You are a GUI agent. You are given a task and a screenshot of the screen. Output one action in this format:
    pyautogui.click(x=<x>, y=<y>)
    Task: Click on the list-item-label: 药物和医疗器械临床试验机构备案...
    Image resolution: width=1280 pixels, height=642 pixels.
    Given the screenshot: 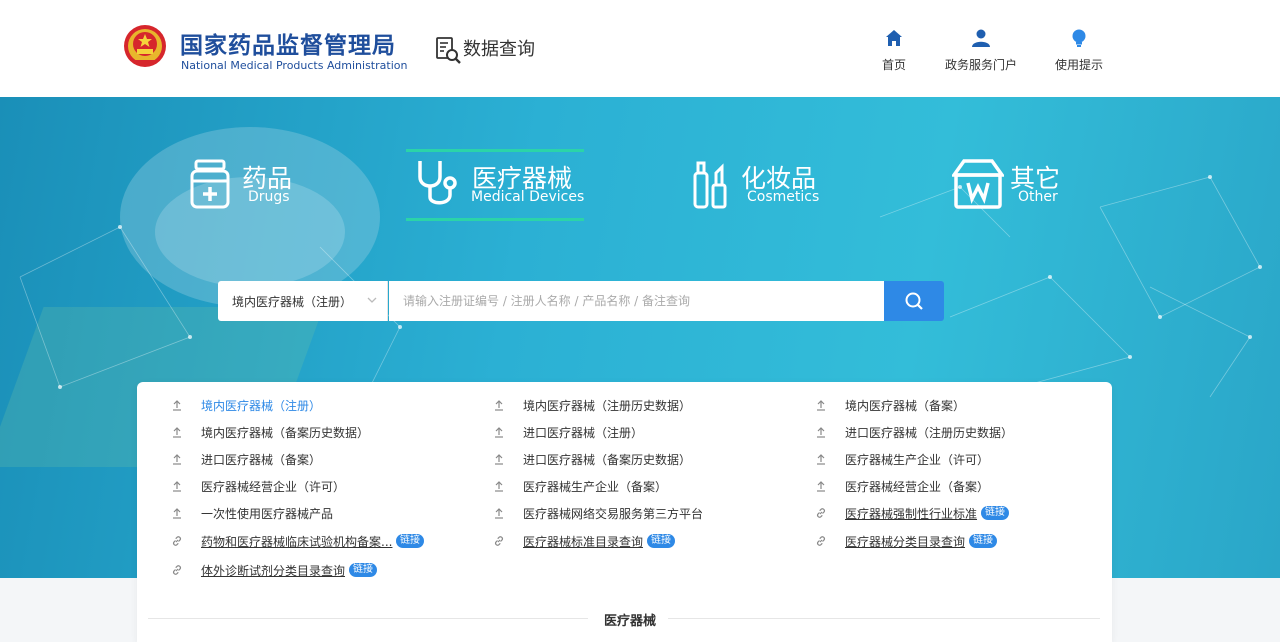 What is the action you would take?
    pyautogui.click(x=297, y=542)
    